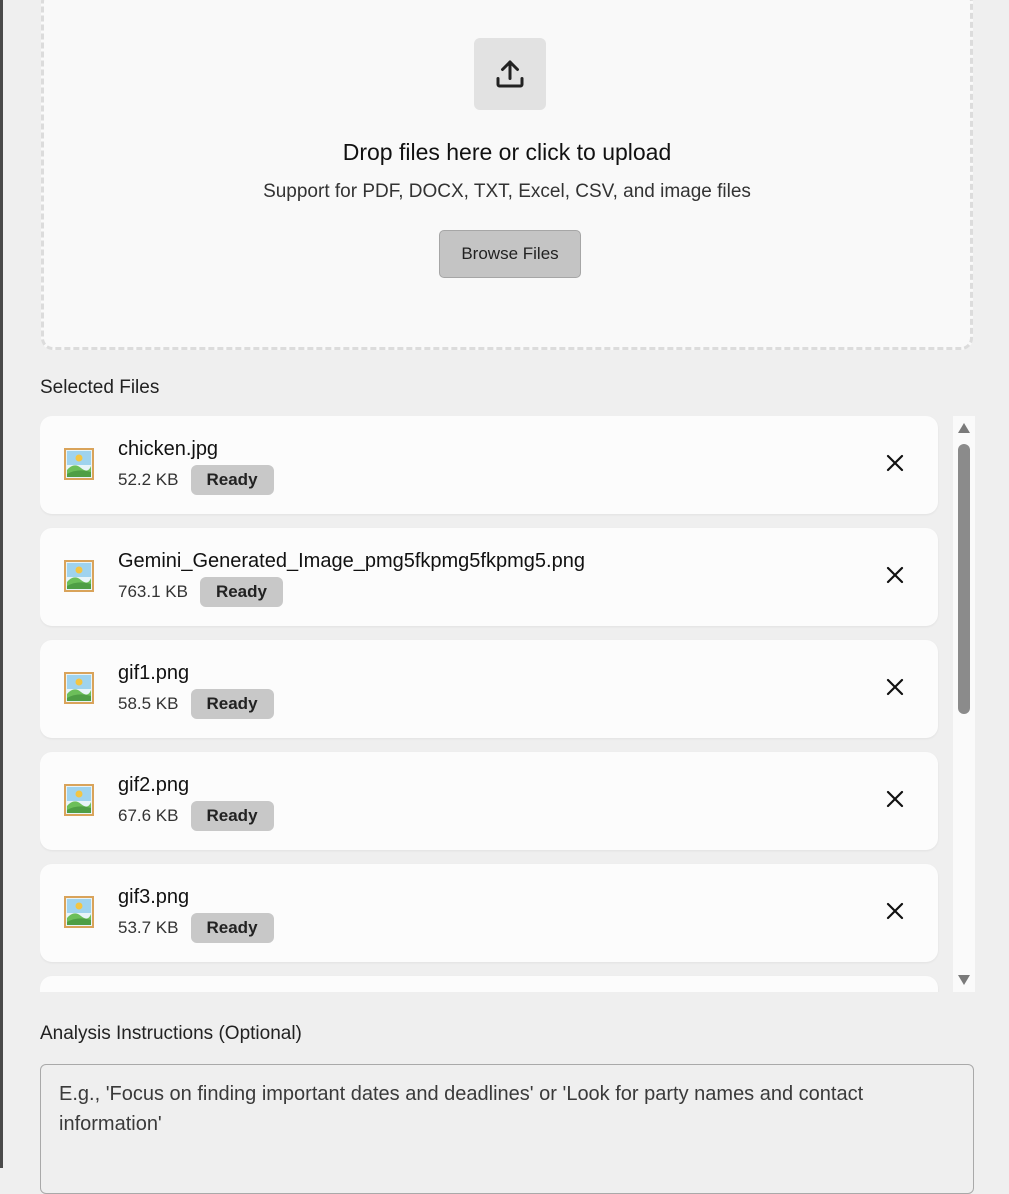  I want to click on file-card: gif3.png 53.7 KB Ready, so click(489, 913).